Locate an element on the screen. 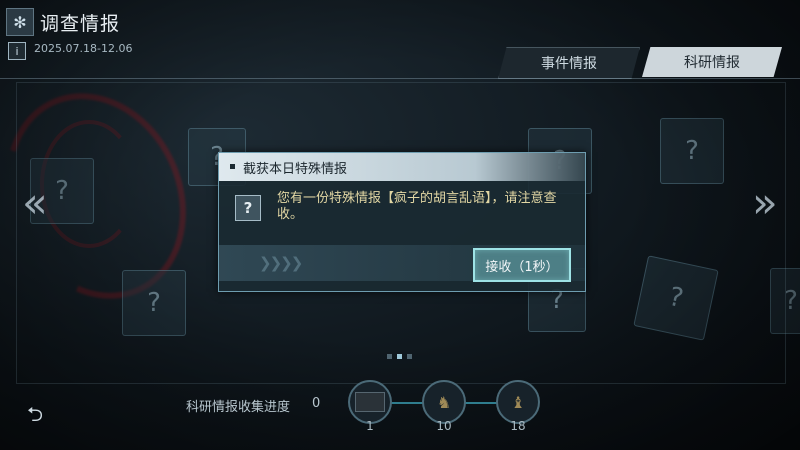  accept-button: 接收（1秒） is located at coordinates (522, 265).